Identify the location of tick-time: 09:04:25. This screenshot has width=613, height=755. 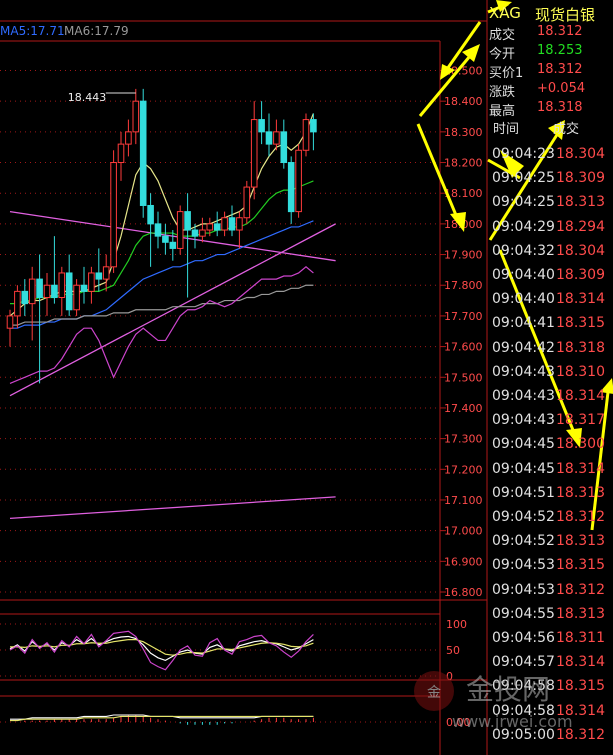
(523, 178).